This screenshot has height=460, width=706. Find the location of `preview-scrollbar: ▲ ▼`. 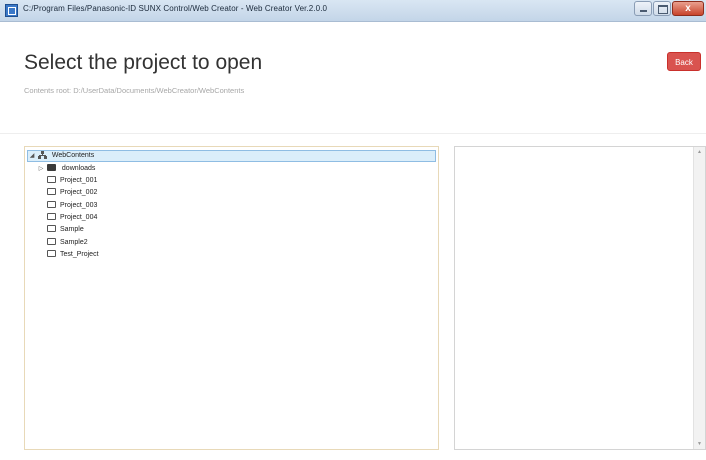

preview-scrollbar: ▲ ▼ is located at coordinates (699, 298).